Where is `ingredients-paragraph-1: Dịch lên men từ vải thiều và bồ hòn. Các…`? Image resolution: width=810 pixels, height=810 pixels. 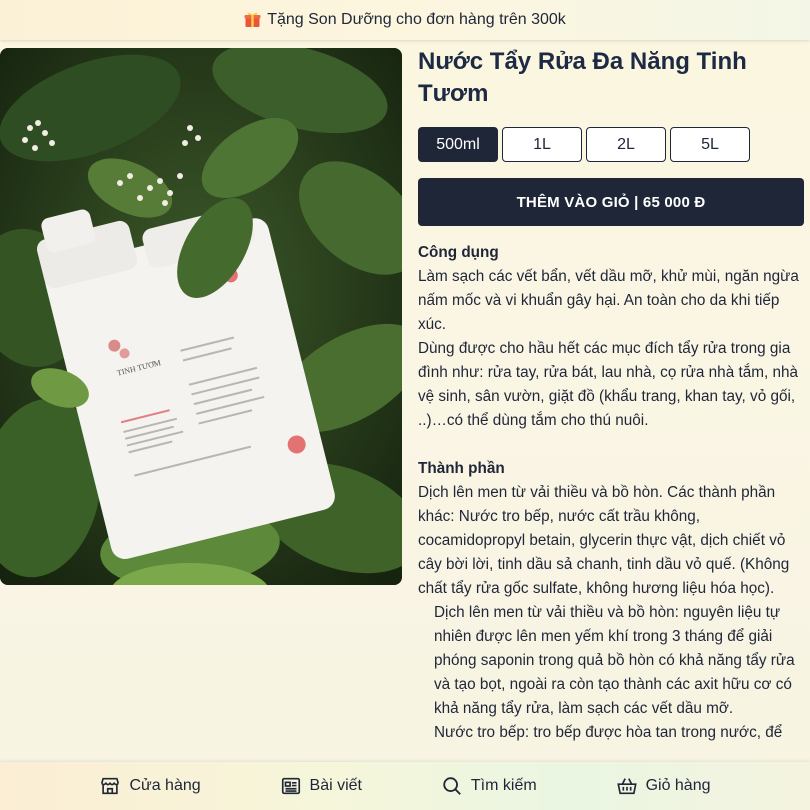
ingredients-paragraph-1: Dịch lên men từ vải thiều và bồ hòn. Các… is located at coordinates (604, 540).